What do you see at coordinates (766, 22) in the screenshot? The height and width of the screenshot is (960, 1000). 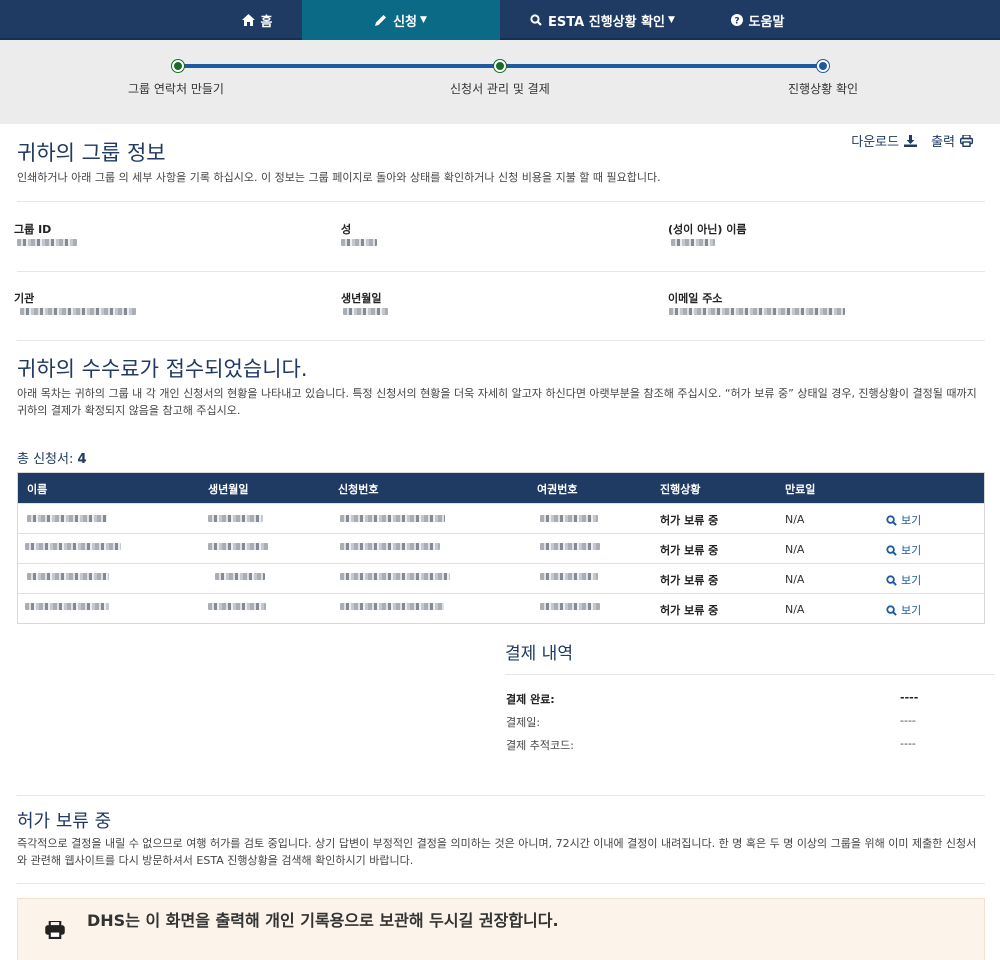 I see `nav-help-label: 도움말` at bounding box center [766, 22].